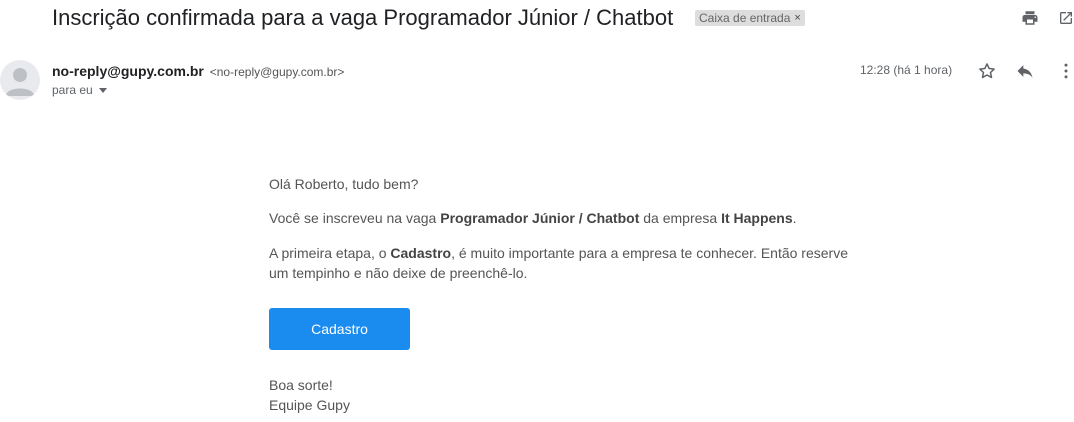 The height and width of the screenshot is (422, 1074). Describe the element at coordinates (987, 71) in the screenshot. I see `star-icon` at that location.